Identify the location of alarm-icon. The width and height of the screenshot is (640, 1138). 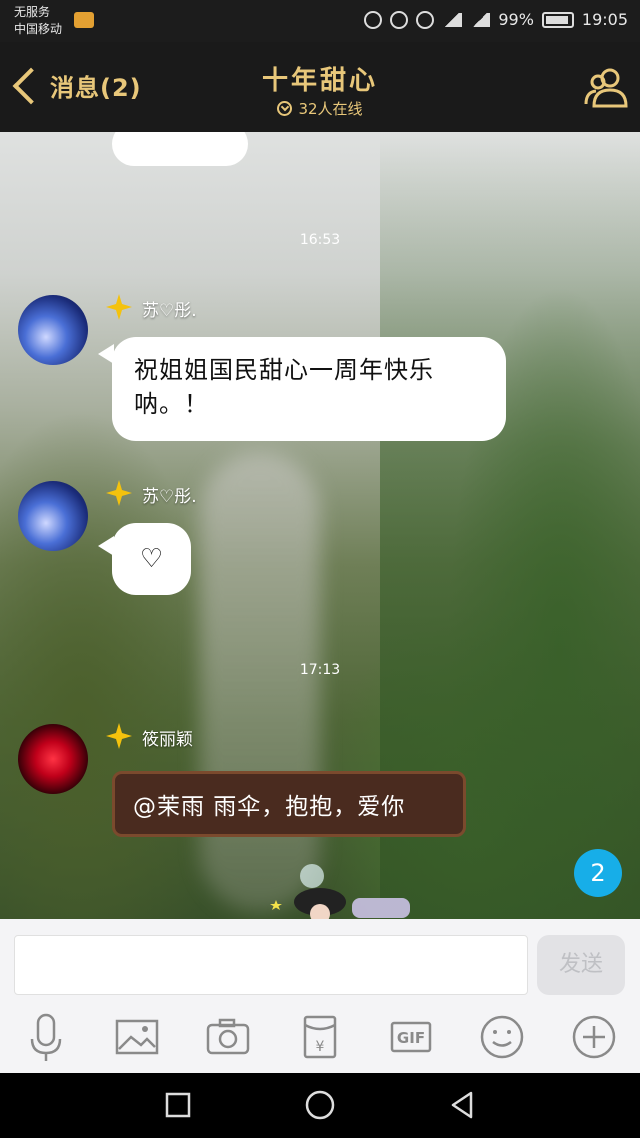
(399, 19).